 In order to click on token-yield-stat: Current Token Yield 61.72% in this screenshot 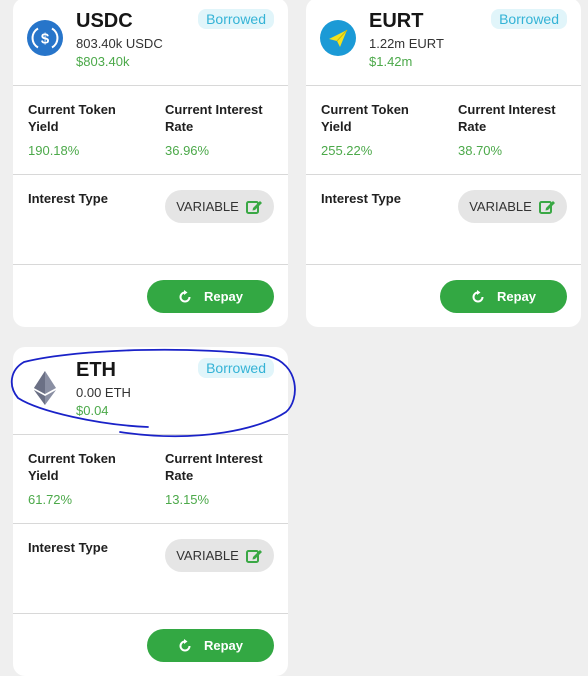, I will do `click(83, 478)`.